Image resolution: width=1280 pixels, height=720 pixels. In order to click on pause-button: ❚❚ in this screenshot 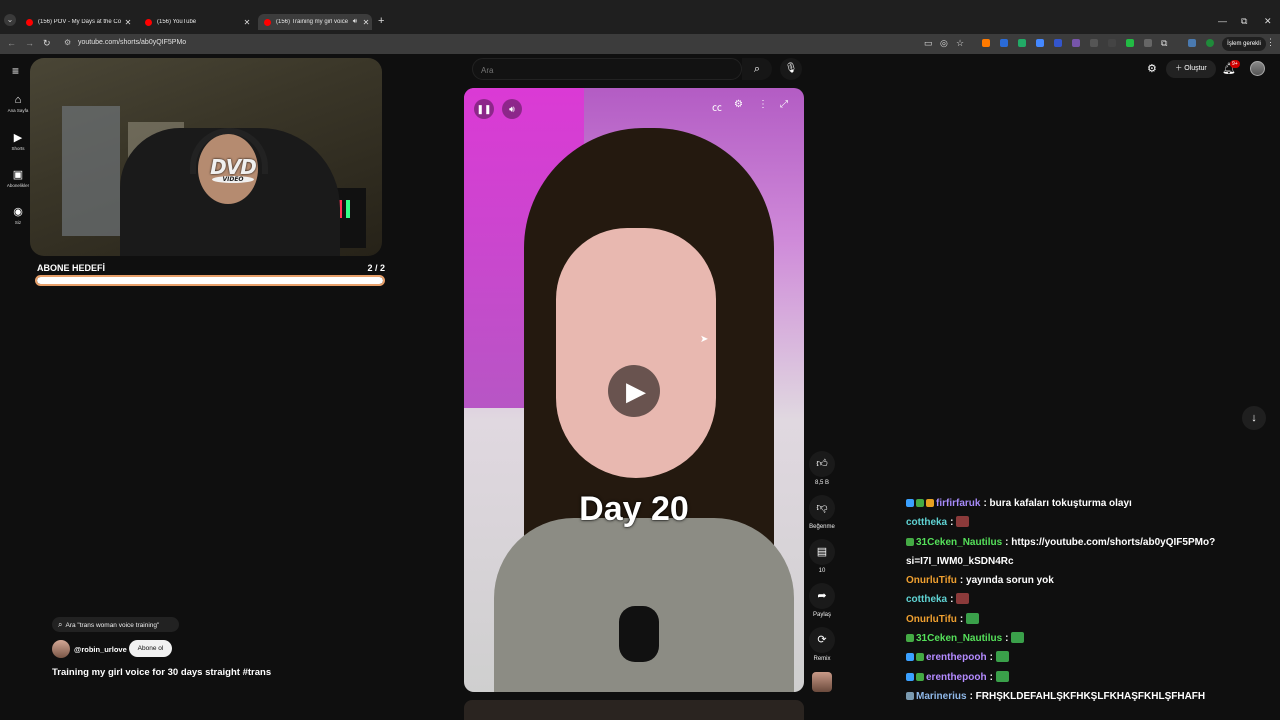, I will do `click(484, 109)`.